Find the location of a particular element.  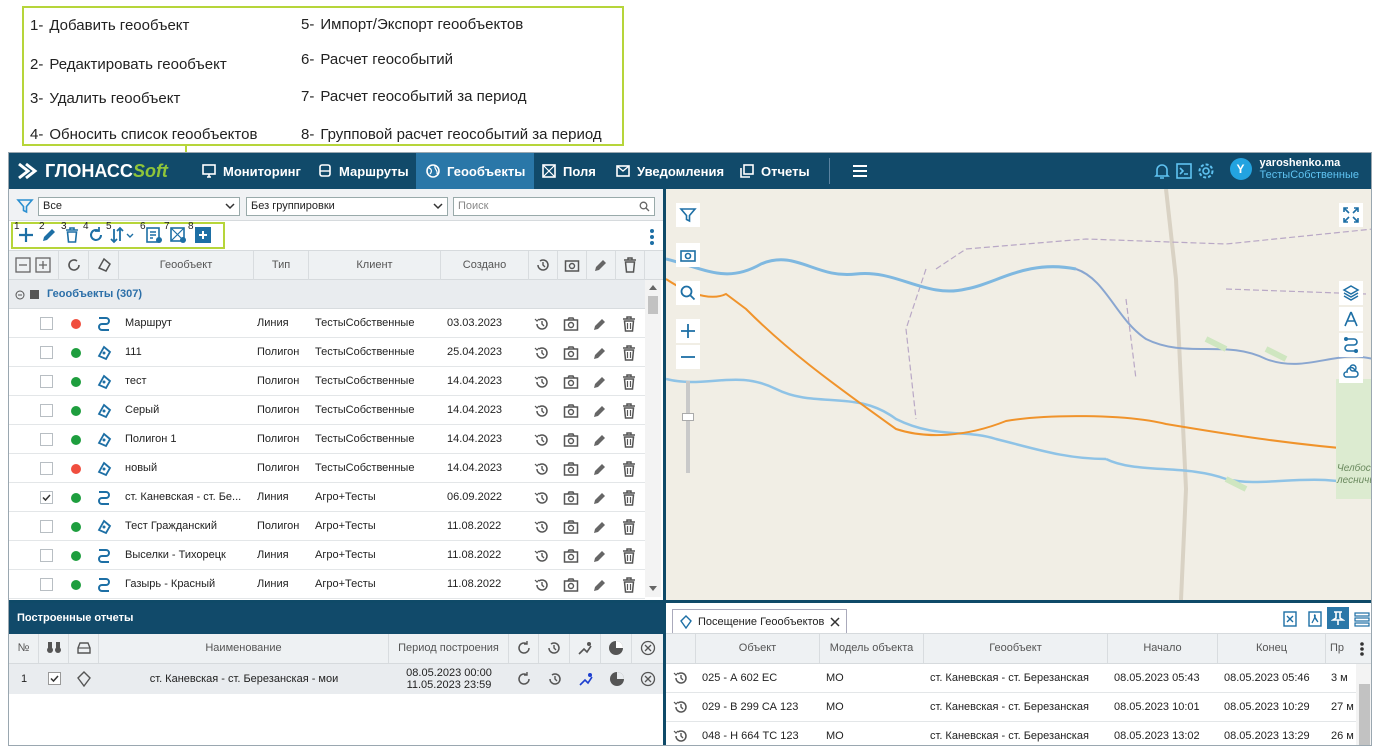

nav-monitoring: Мониторинг is located at coordinates (251, 171).